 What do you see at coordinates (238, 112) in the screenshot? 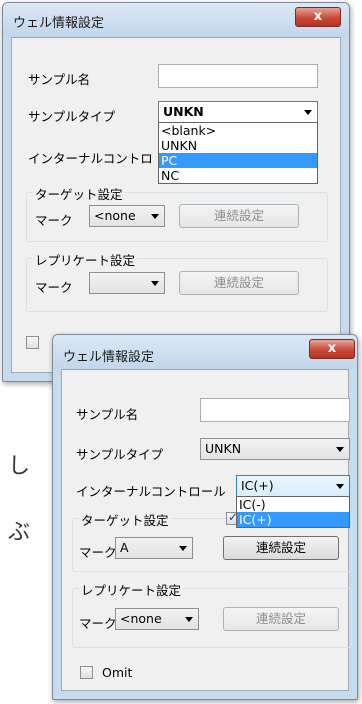
I see `back-sample-type-select: UNKN` at bounding box center [238, 112].